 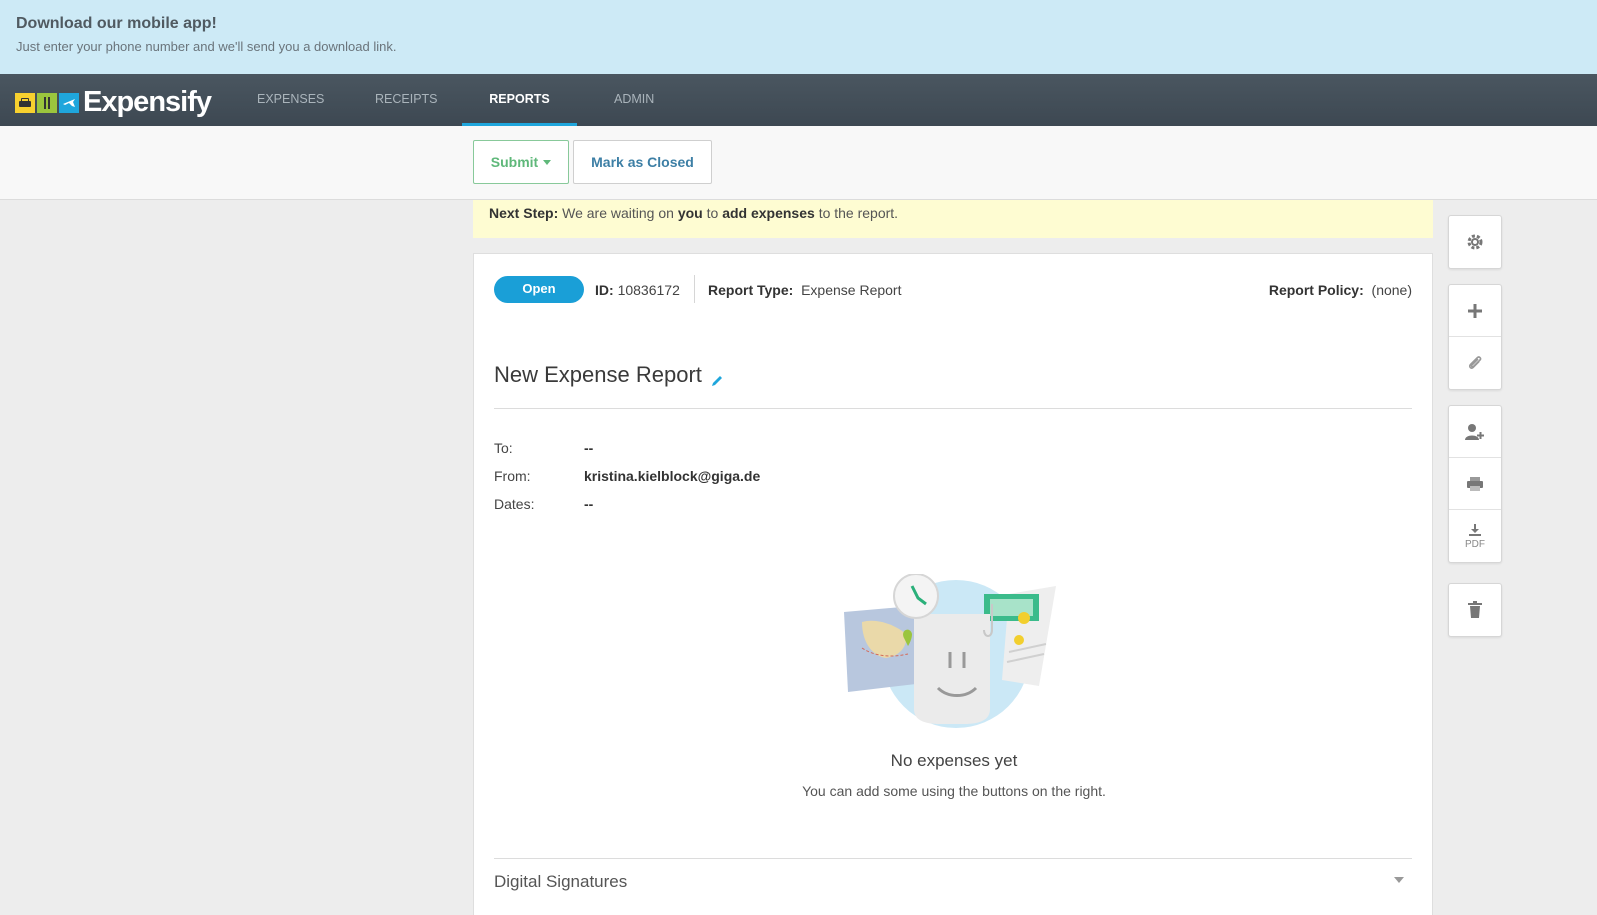 I want to click on from-label: From:, so click(x=512, y=476).